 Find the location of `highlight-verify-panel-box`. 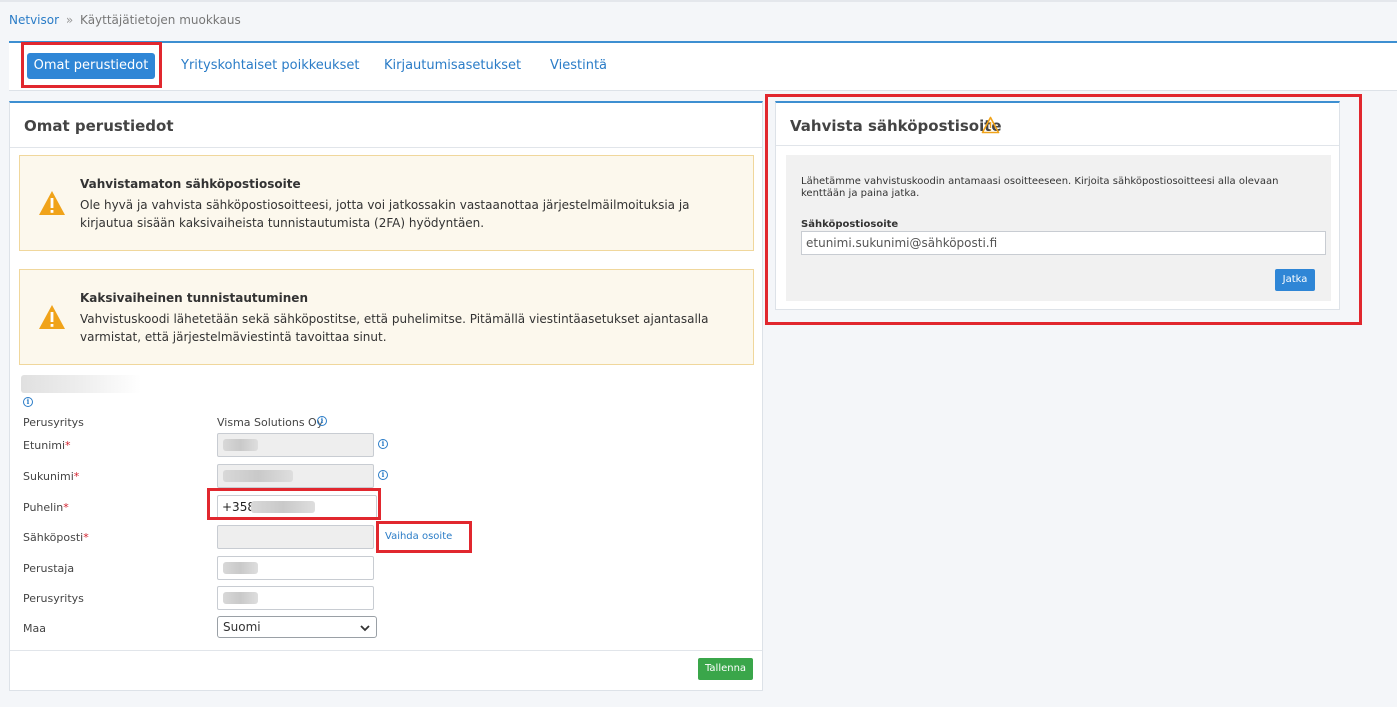

highlight-verify-panel-box is located at coordinates (1063, 209).